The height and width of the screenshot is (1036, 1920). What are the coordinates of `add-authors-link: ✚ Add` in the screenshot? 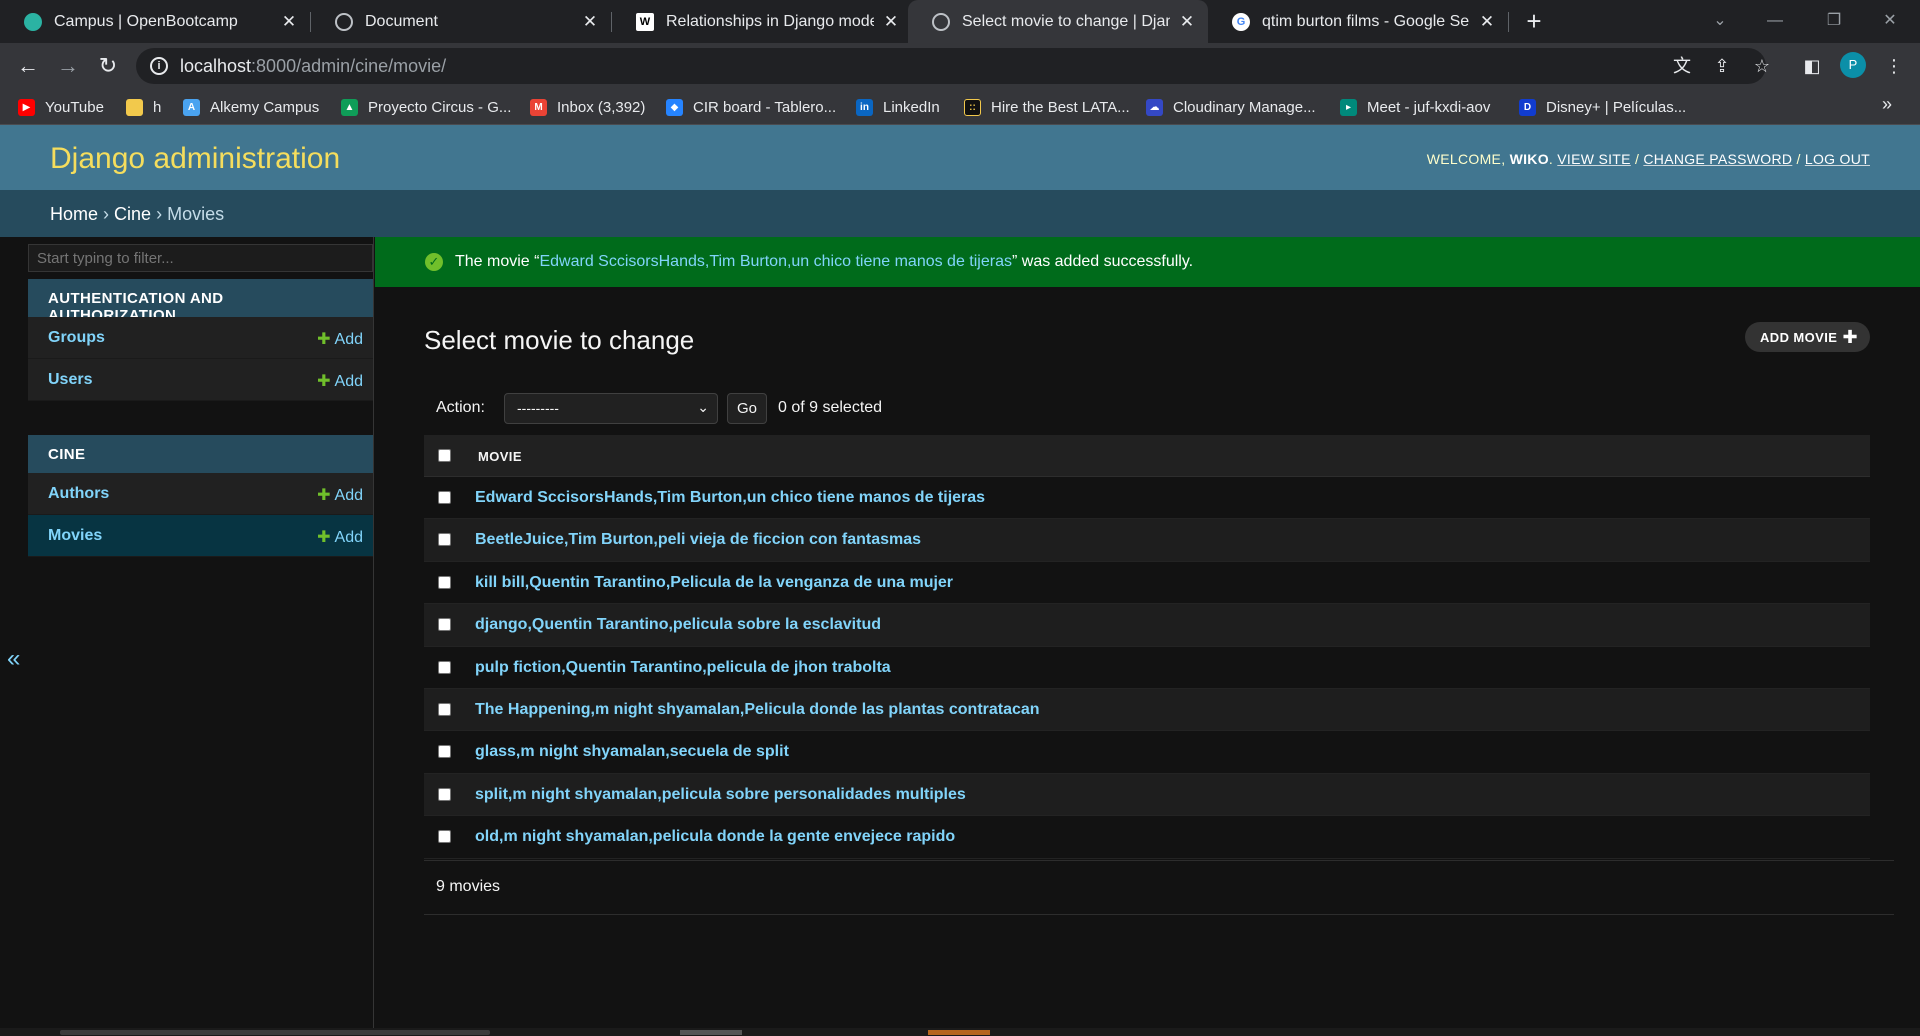 It's located at (340, 495).